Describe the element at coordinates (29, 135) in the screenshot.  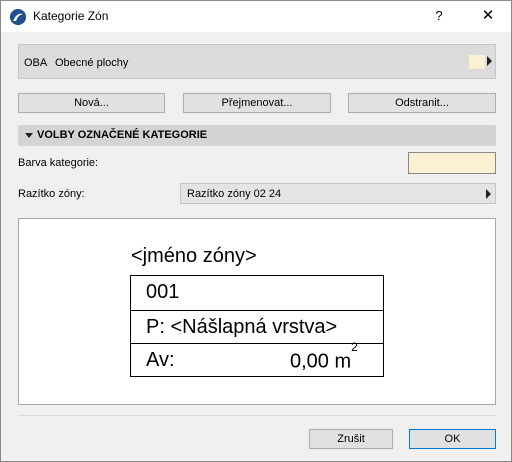
I see `triangle-down-icon` at that location.